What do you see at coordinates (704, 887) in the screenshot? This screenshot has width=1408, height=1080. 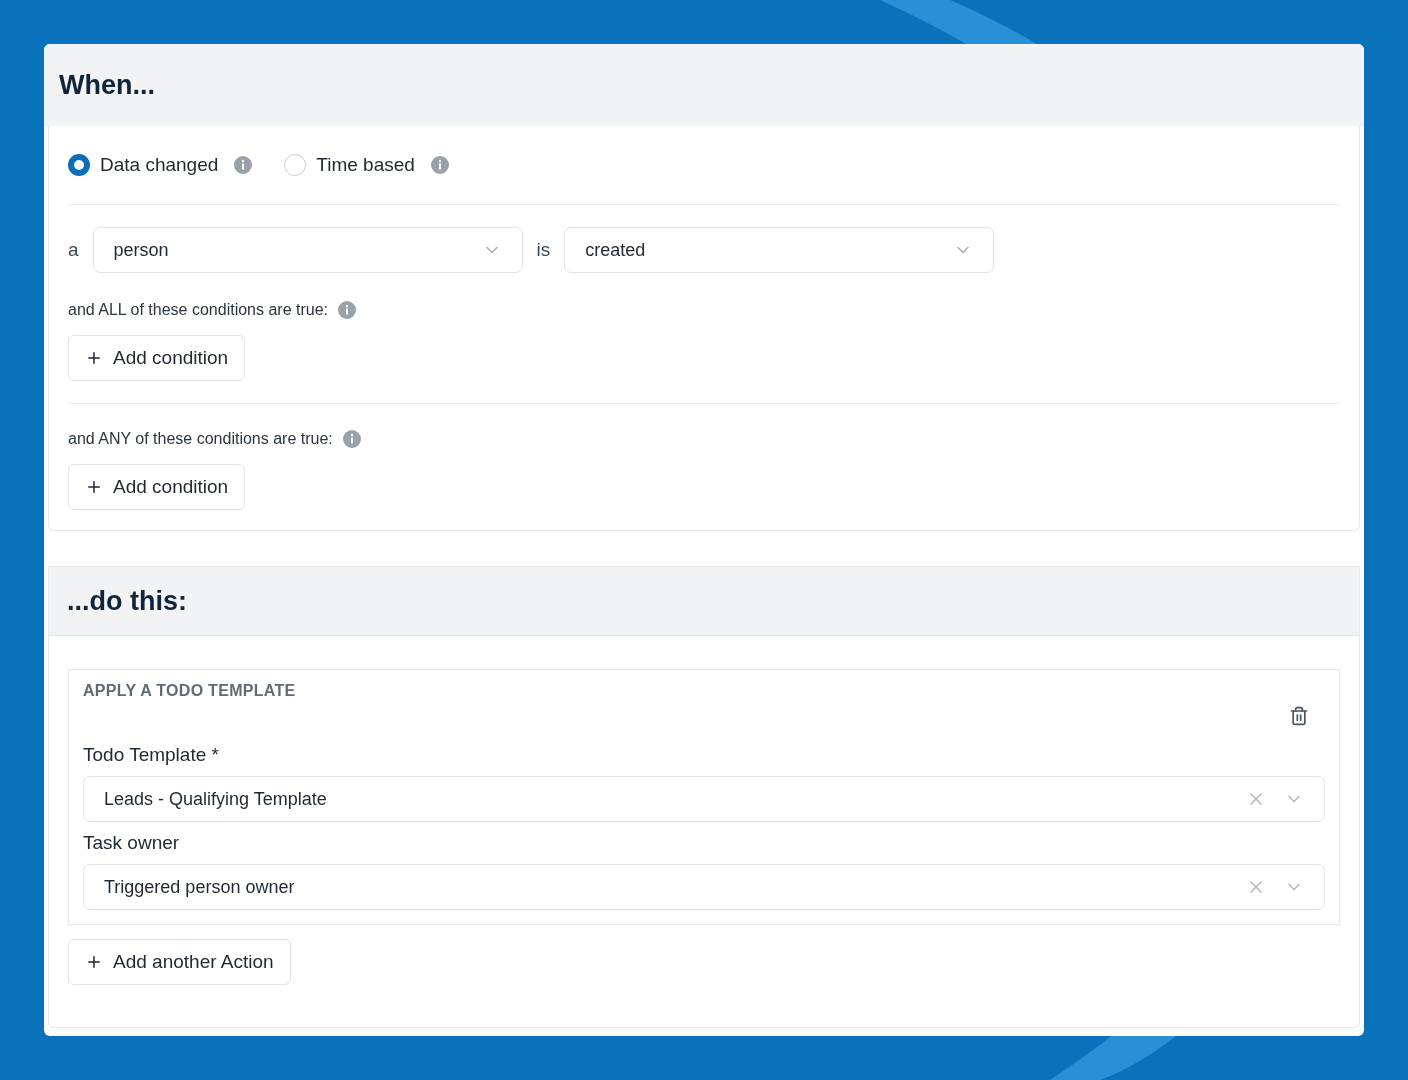 I see `select-field: Triggered person owner` at bounding box center [704, 887].